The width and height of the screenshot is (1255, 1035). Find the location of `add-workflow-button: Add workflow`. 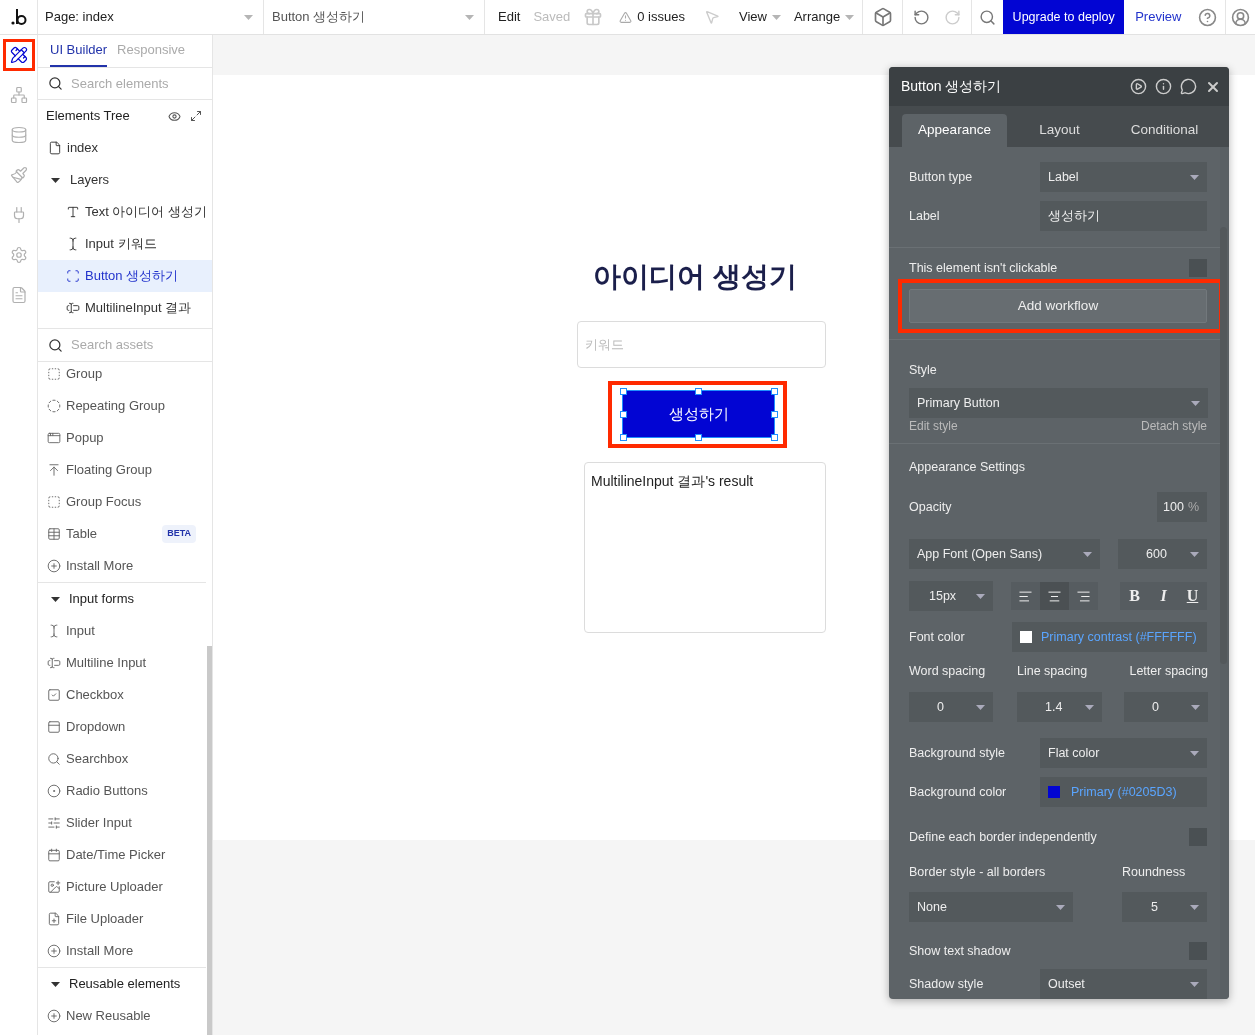

add-workflow-button: Add workflow is located at coordinates (1058, 306).